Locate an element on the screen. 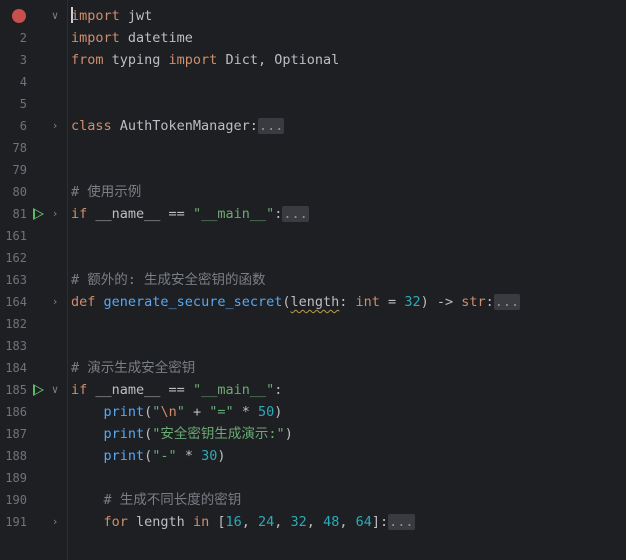 This screenshot has height=560, width=626. line-number: 184 is located at coordinates (13, 368).